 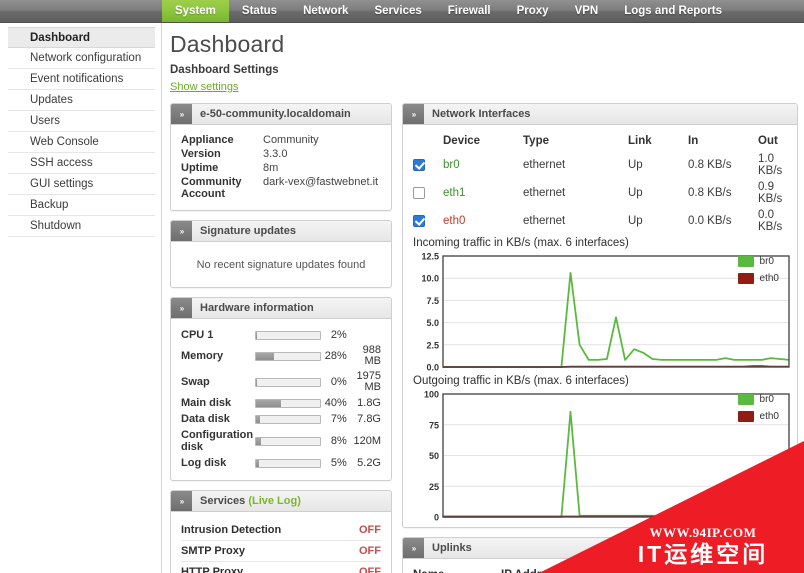 I want to click on page-subtitle: Dashboard Settings, so click(x=224, y=70).